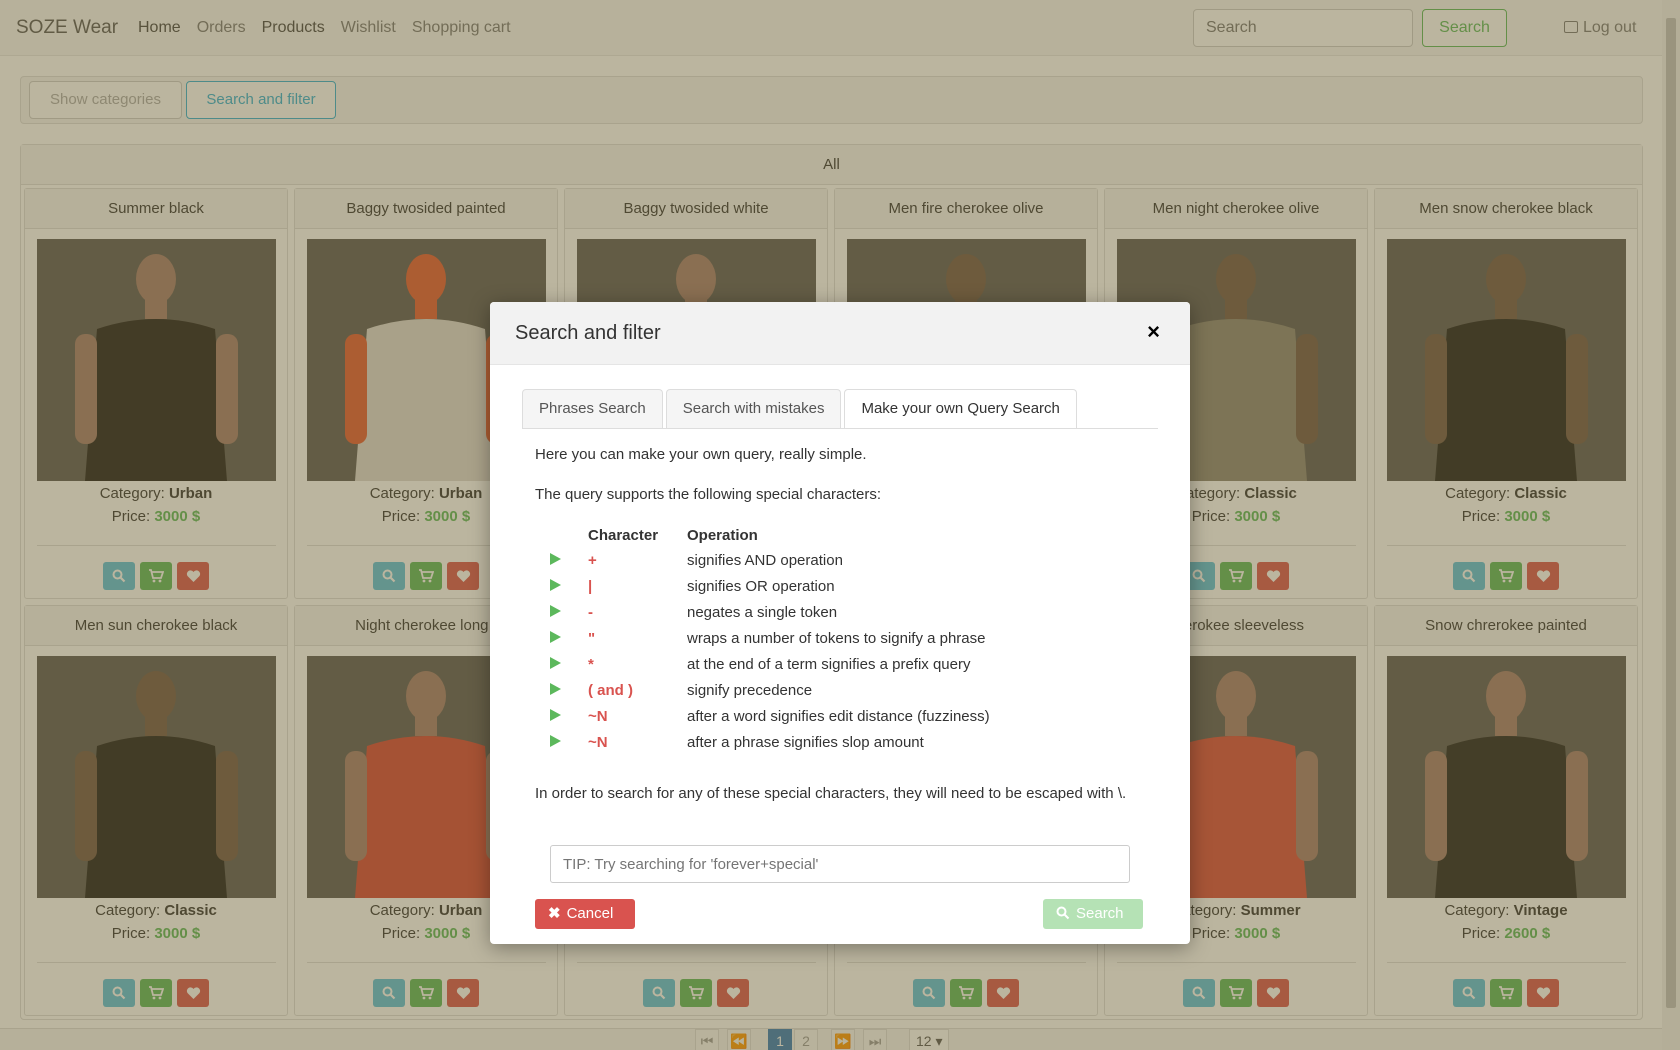 This screenshot has width=1680, height=1050. What do you see at coordinates (750, 690) in the screenshot?
I see `special-char-operation: signify precedence` at bounding box center [750, 690].